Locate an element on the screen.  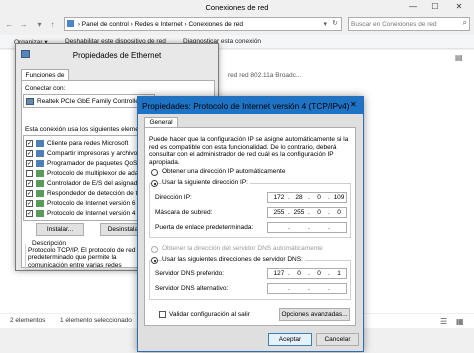
refresh-icon: ↻ is located at coordinates (335, 23).